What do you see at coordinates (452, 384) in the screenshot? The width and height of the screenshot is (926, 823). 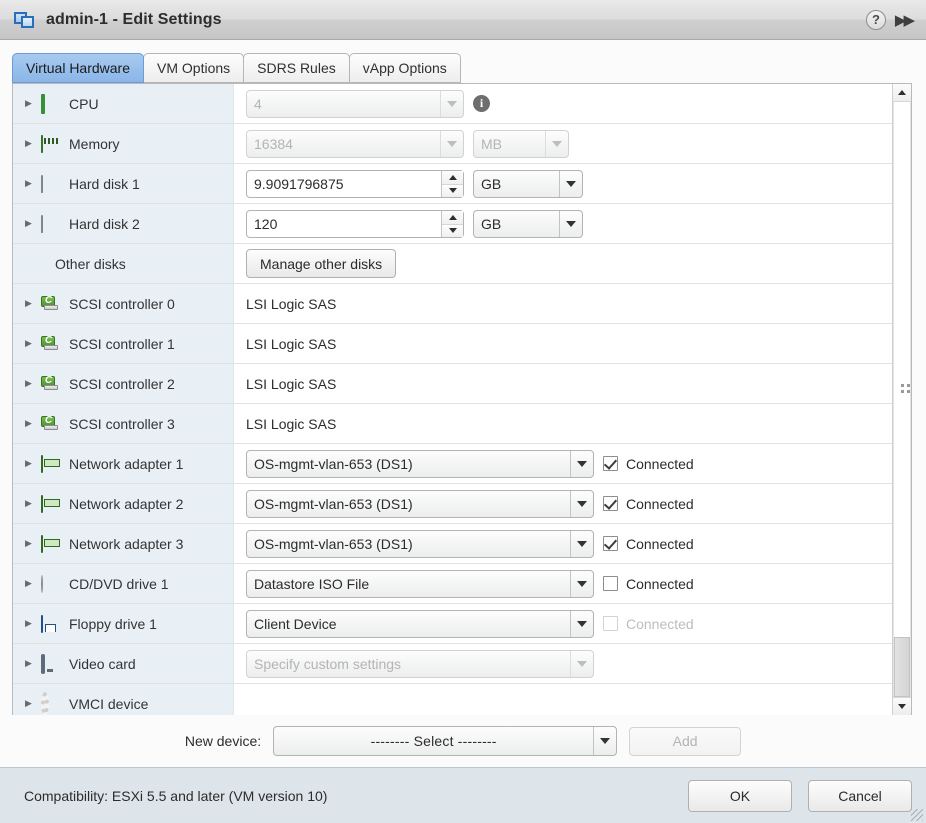 I see `table-row: ▶ SCSI controller 2 LSI Logic SAS` at bounding box center [452, 384].